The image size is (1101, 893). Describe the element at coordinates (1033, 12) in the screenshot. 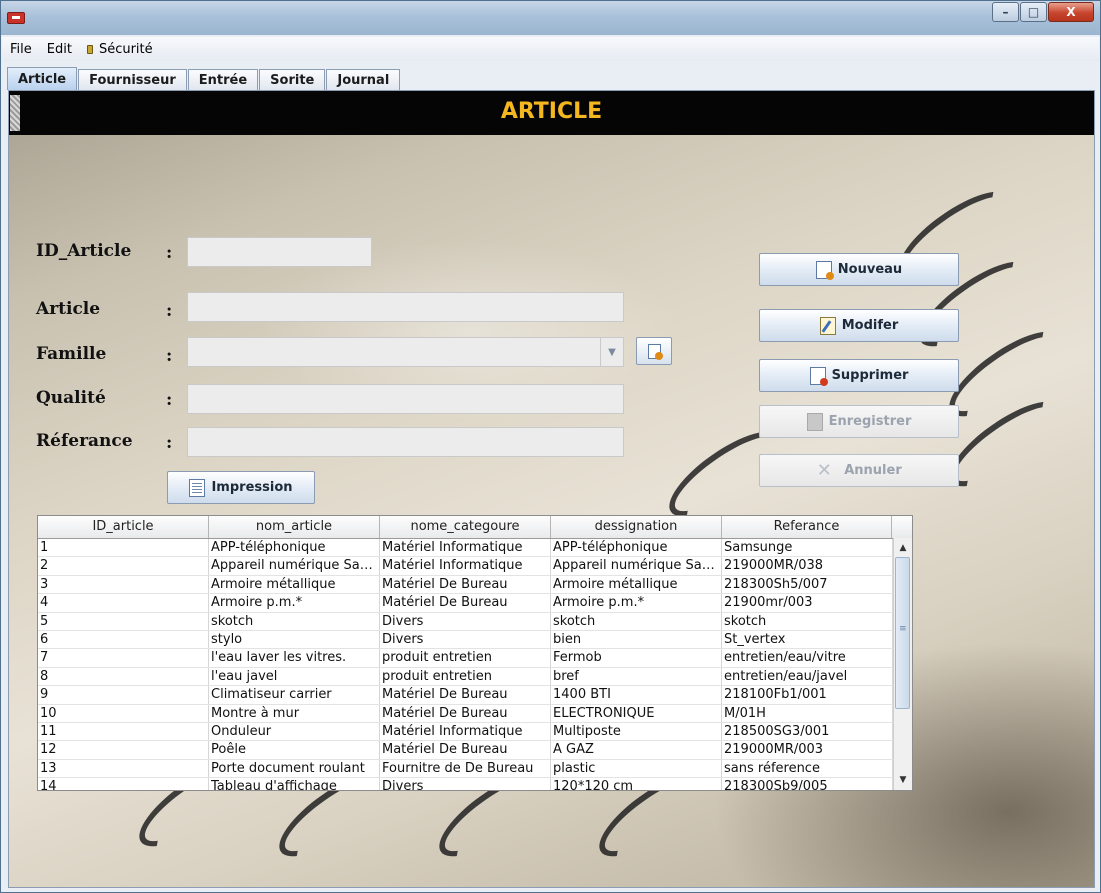

I see `maximize-button: □` at that location.